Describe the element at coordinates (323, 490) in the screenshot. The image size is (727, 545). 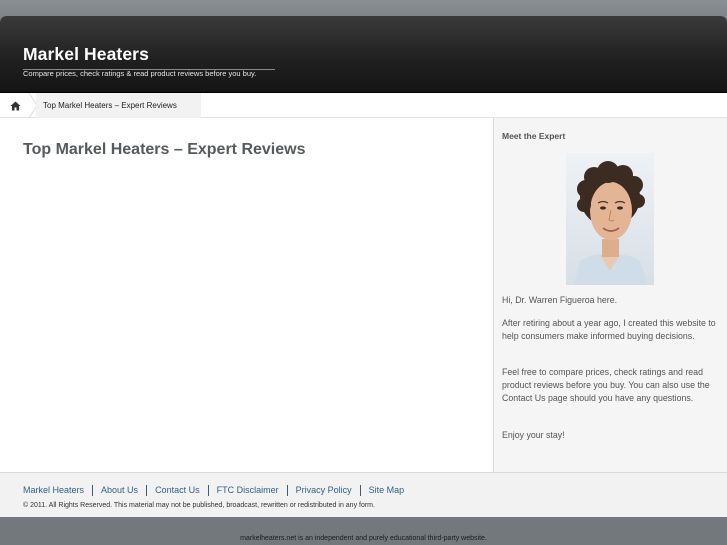
I see `footer-link-privacy: Privacy Policy` at that location.